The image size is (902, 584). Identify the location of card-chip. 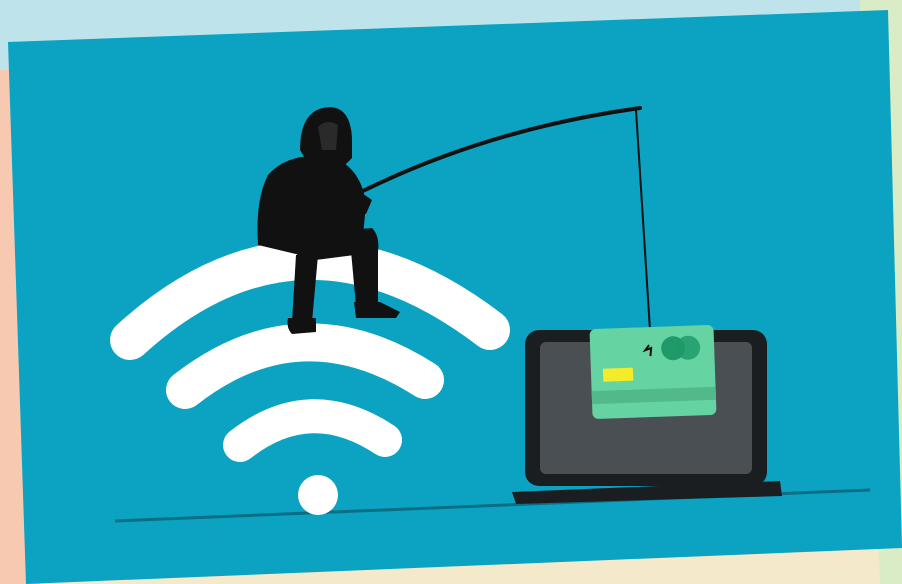
(618, 374).